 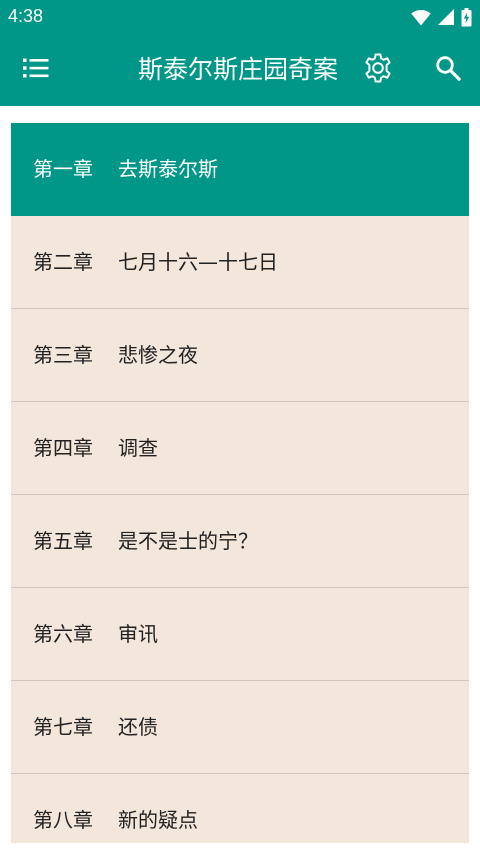 What do you see at coordinates (63, 448) in the screenshot?
I see `chapter-number: 第四章` at bounding box center [63, 448].